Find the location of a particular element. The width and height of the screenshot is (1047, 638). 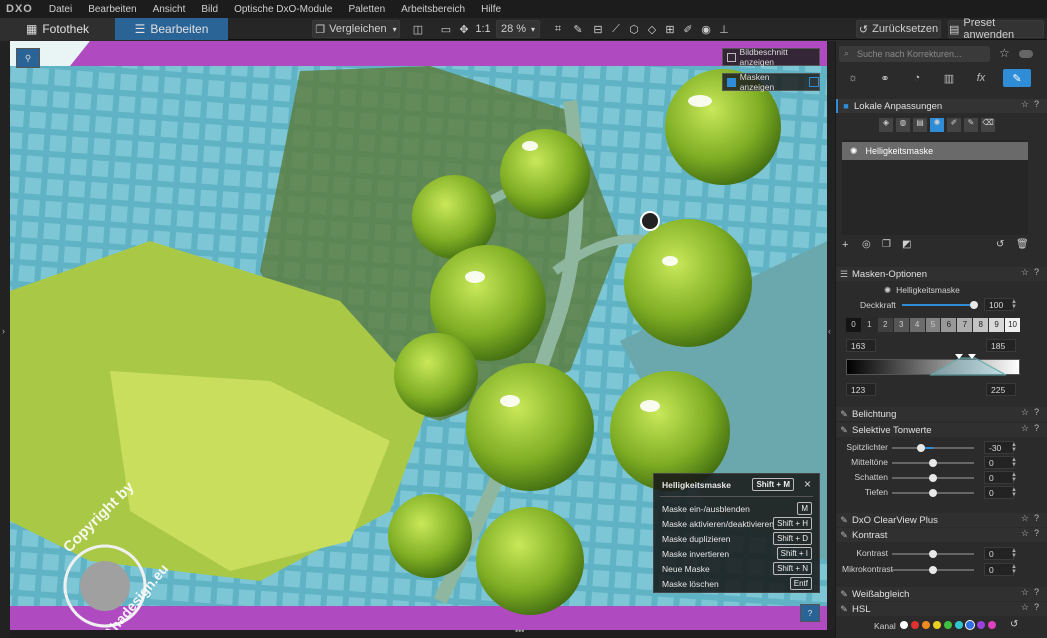

volume-icon: ⬡ is located at coordinates (634, 29).